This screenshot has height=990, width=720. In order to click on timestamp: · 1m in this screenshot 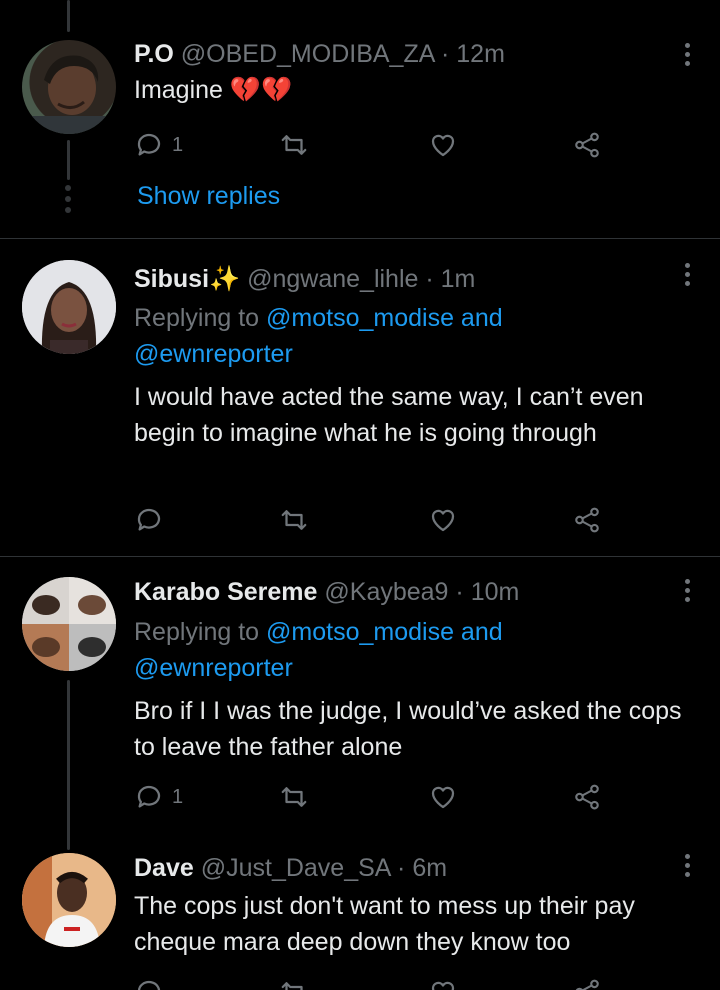, I will do `click(450, 279)`.